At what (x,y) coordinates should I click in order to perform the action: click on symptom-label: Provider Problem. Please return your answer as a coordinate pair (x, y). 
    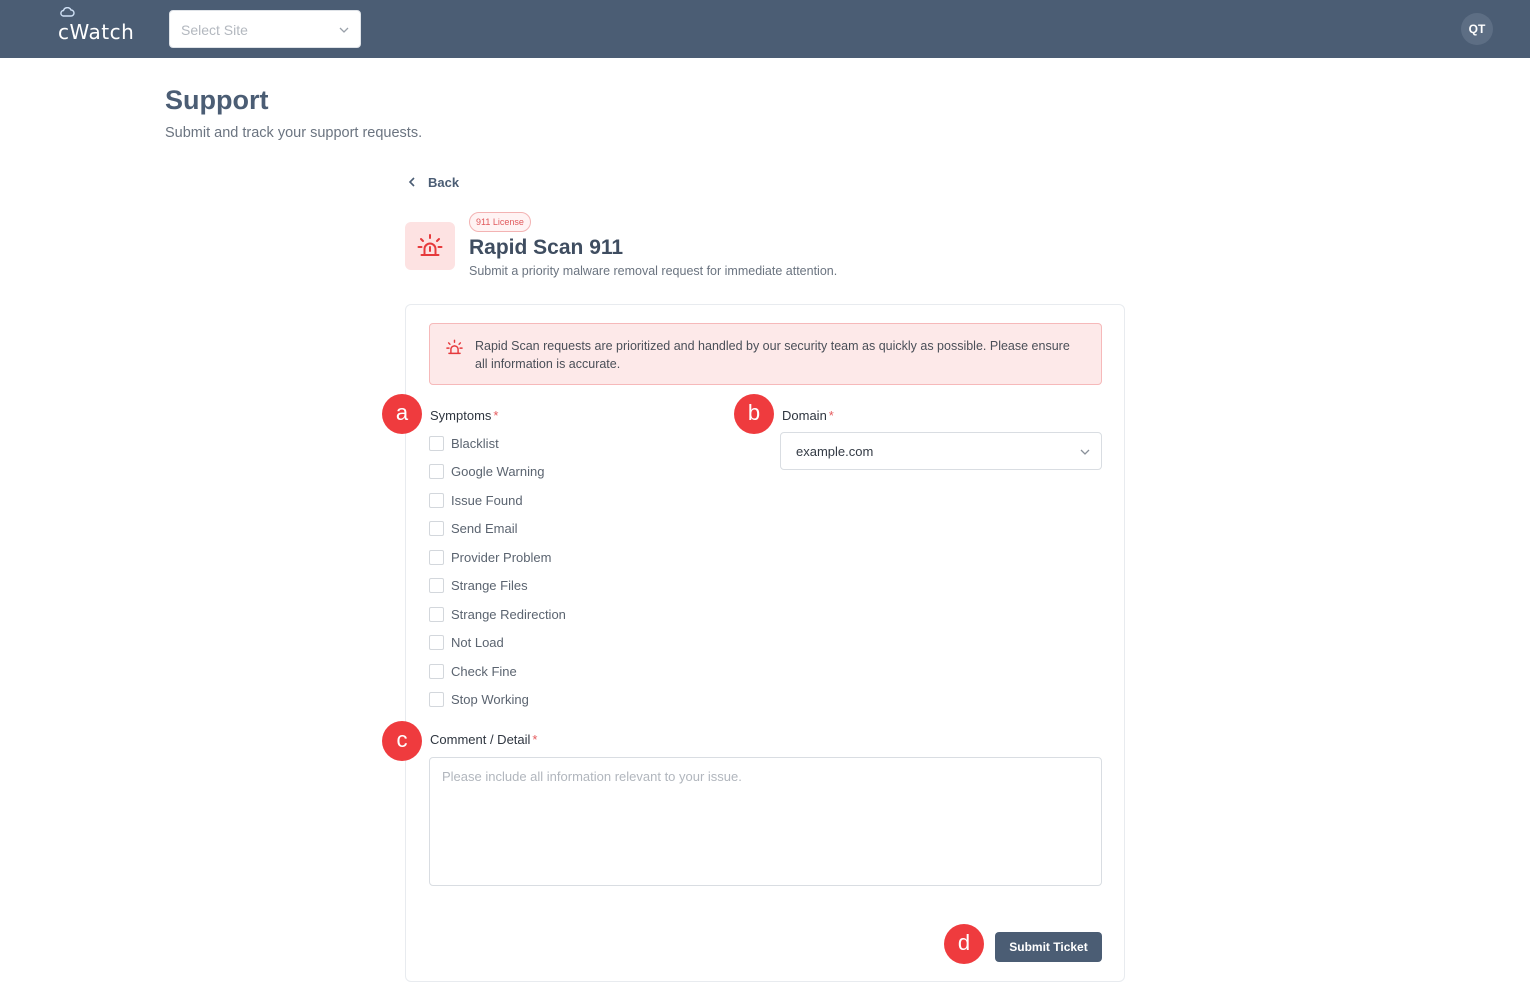
    Looking at the image, I should click on (501, 557).